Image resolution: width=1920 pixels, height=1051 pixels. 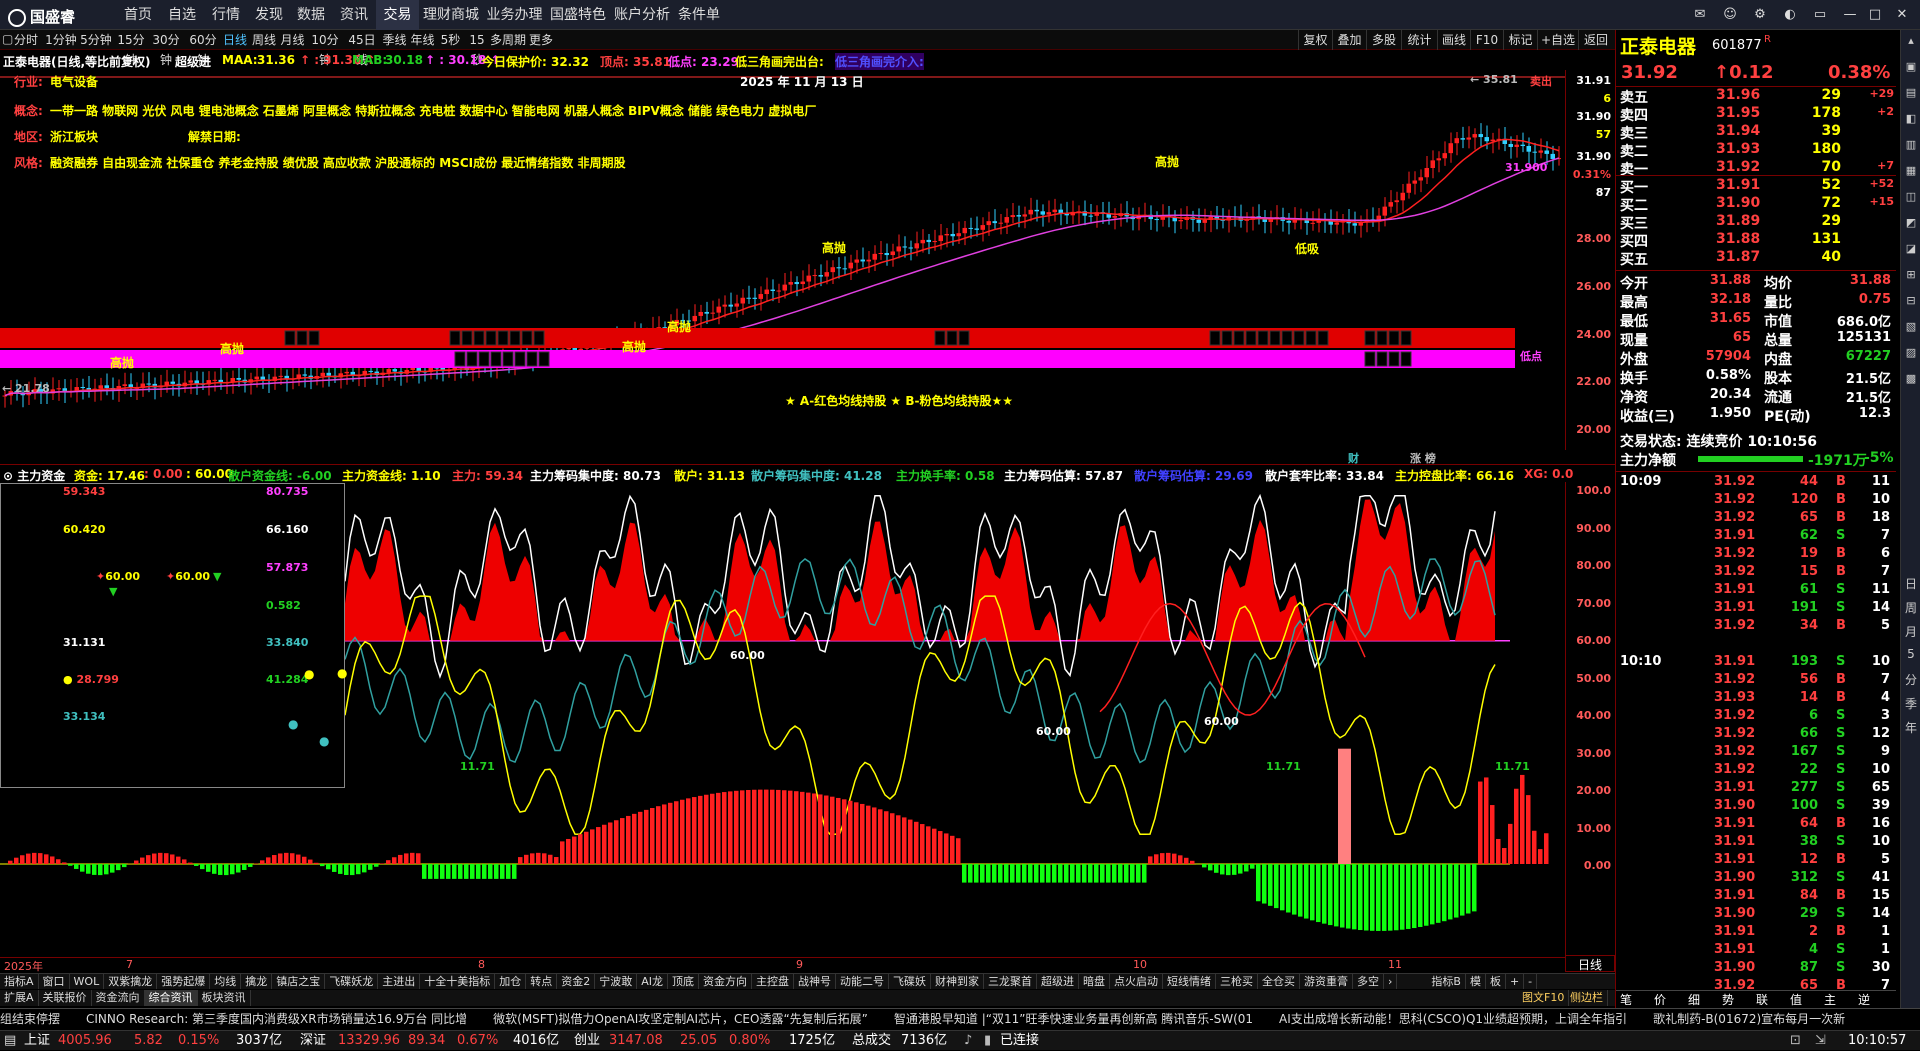 What do you see at coordinates (1486, 40) in the screenshot?
I see `tool-5: F10` at bounding box center [1486, 40].